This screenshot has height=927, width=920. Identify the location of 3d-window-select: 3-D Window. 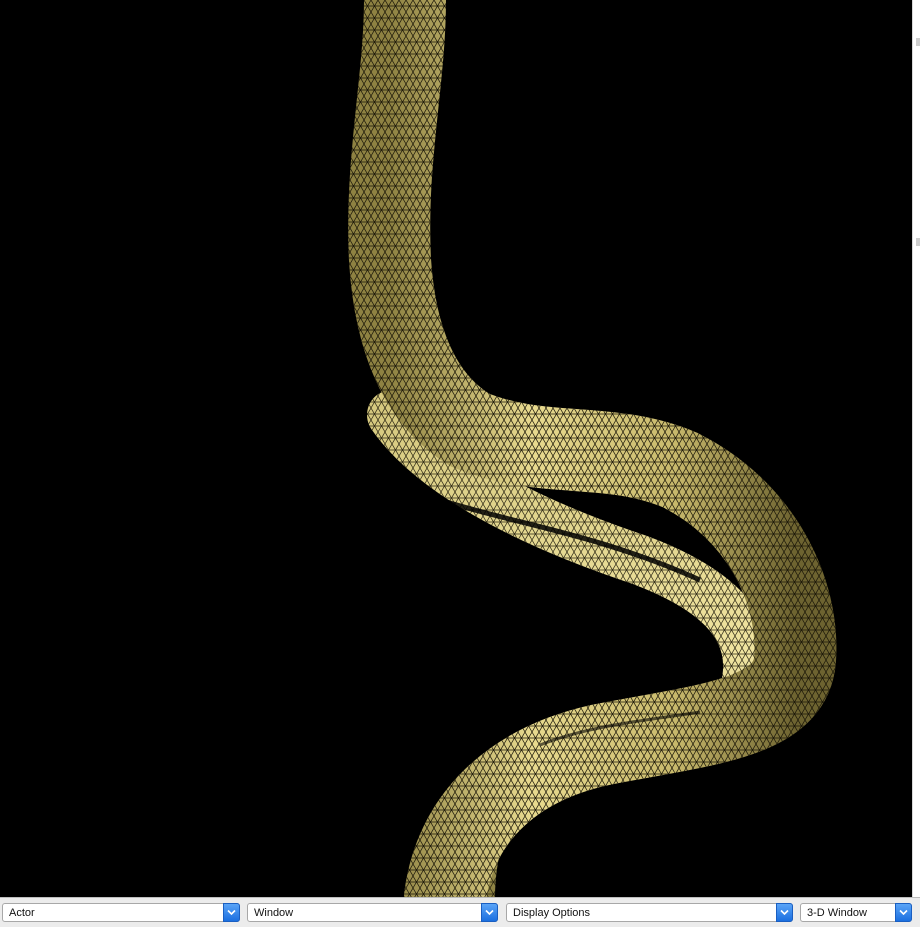
(856, 912).